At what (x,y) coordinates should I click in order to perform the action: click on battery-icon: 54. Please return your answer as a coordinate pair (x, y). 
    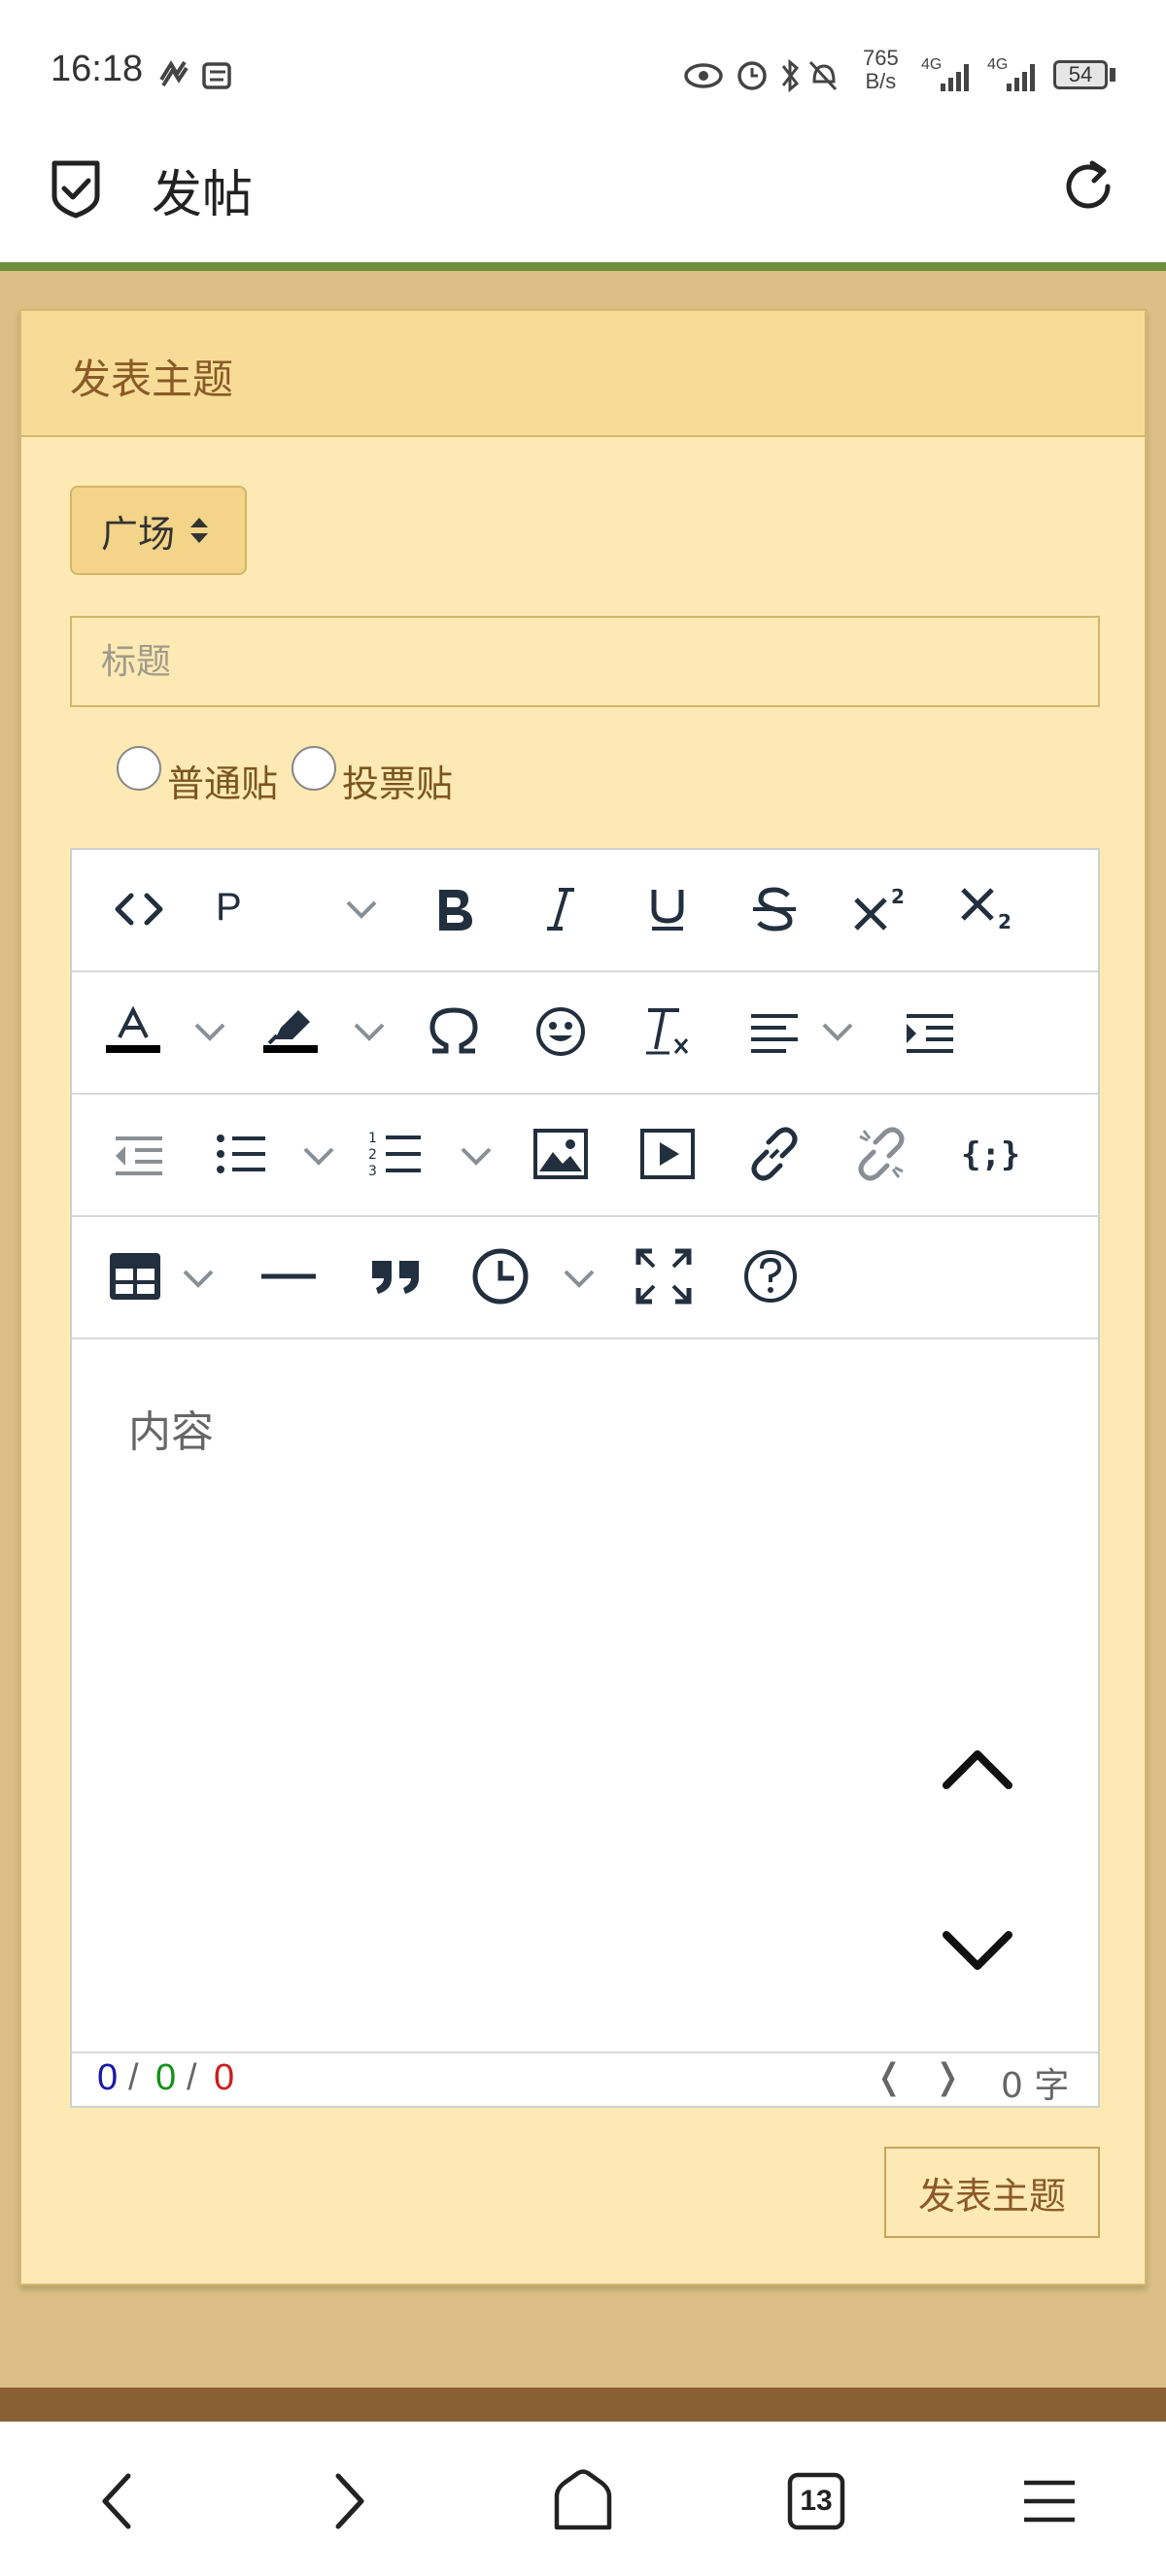
    Looking at the image, I should click on (1080, 74).